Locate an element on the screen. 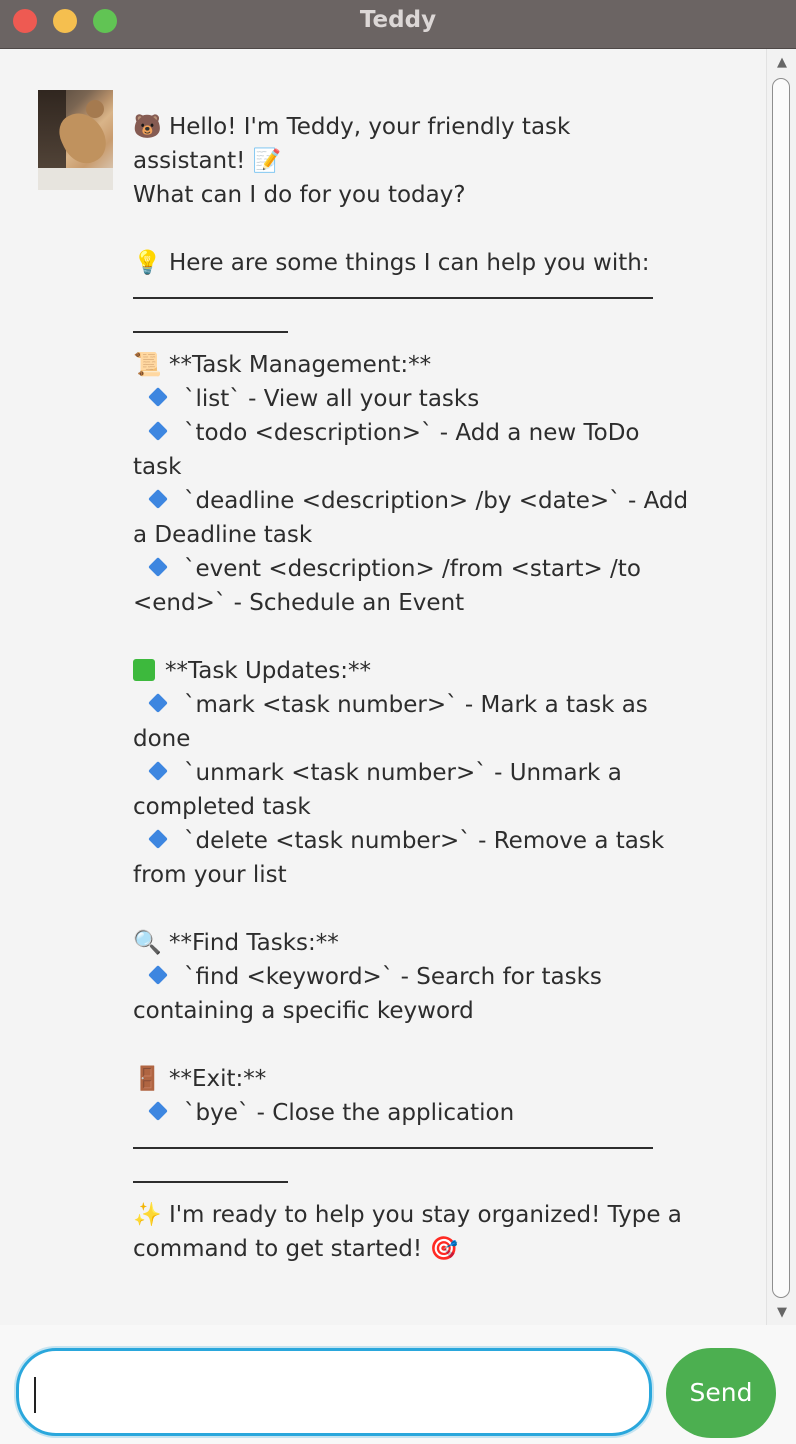  command-item: `mark <task number>` - Mark a task as is located at coordinates (395, 705).